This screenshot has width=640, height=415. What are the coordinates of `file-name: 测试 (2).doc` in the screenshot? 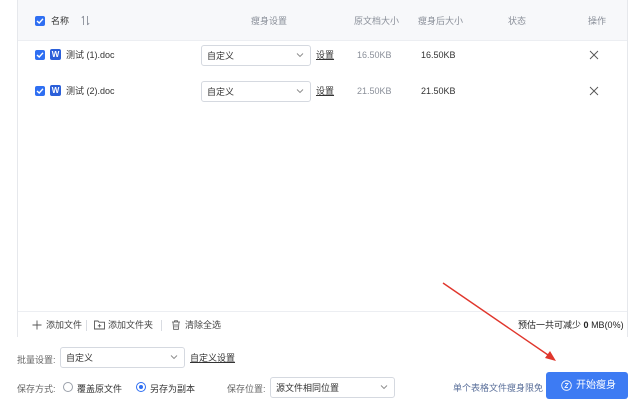 It's located at (90, 91).